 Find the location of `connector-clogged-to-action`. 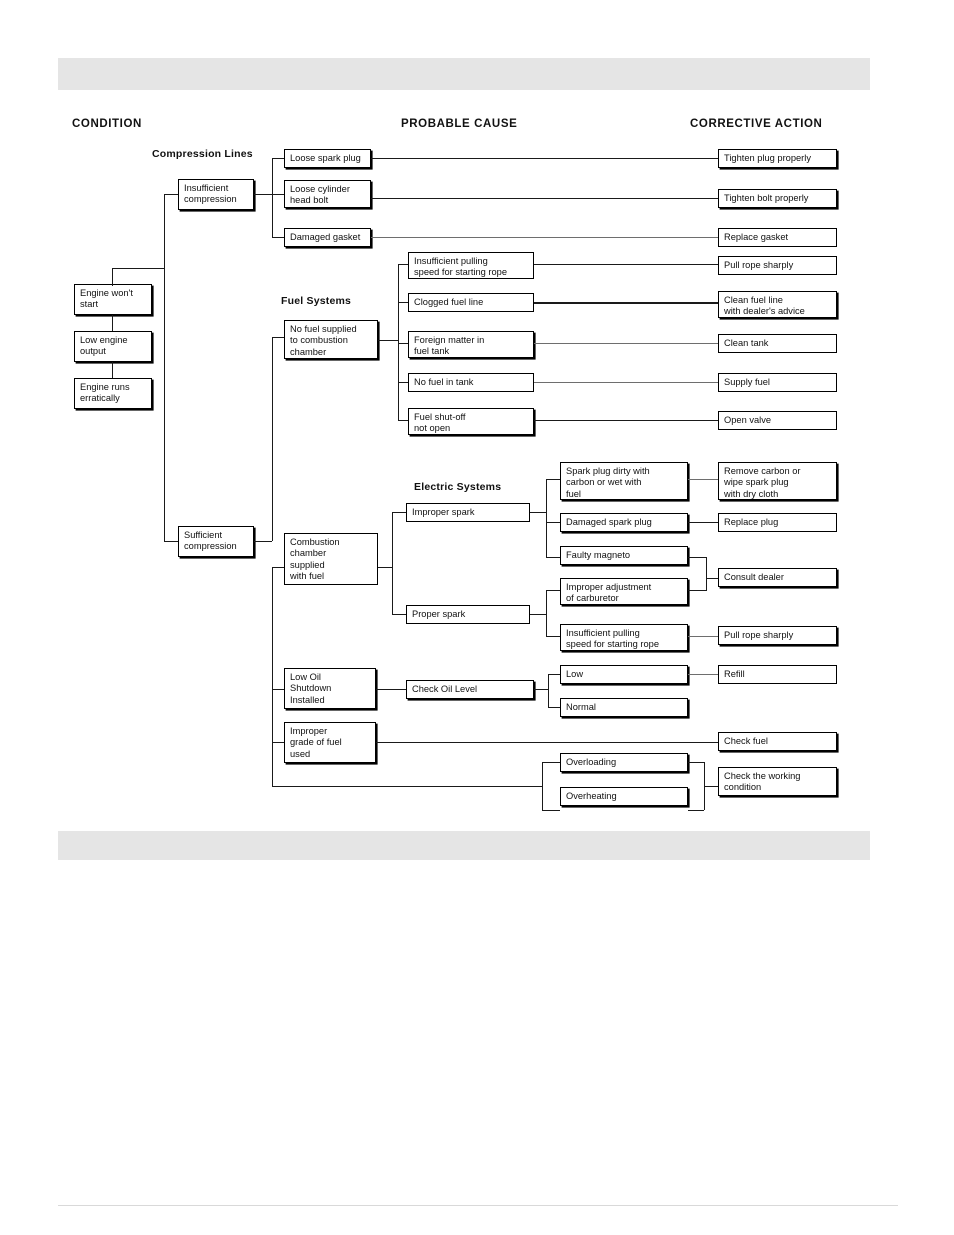

connector-clogged-to-action is located at coordinates (626, 303).